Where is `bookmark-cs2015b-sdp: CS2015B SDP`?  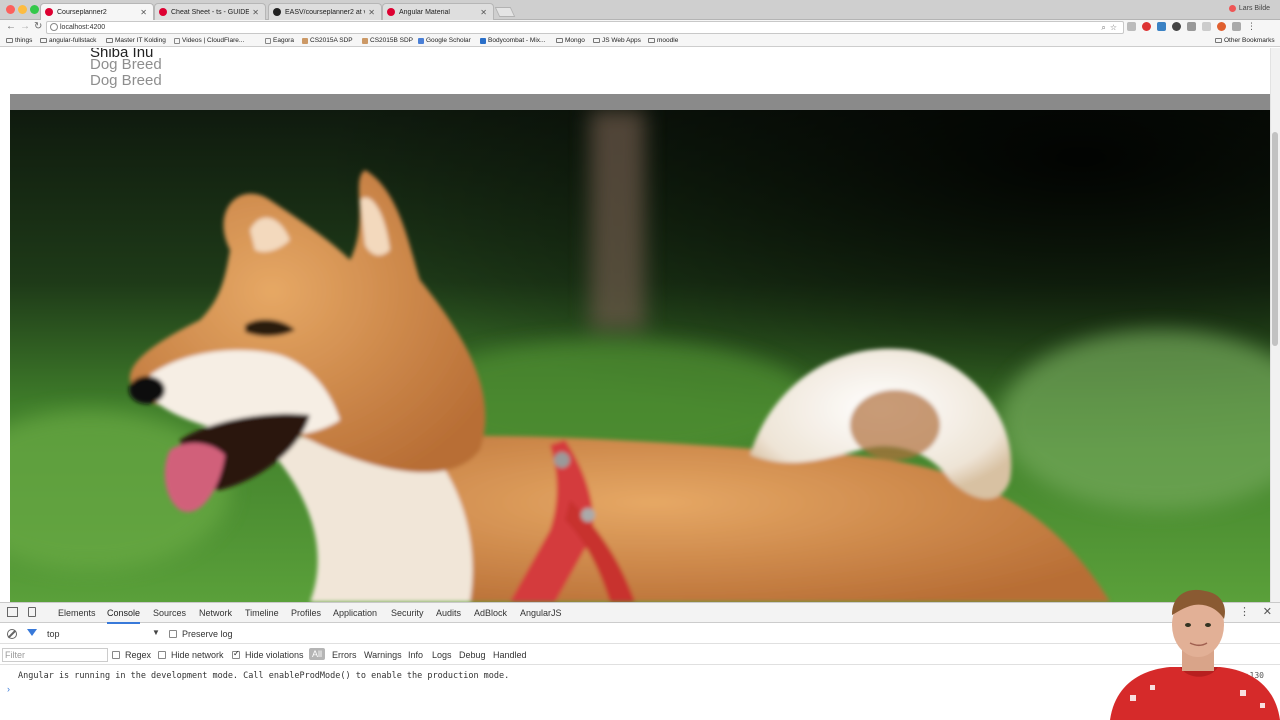
bookmark-cs2015b-sdp: CS2015B SDP is located at coordinates (387, 40).